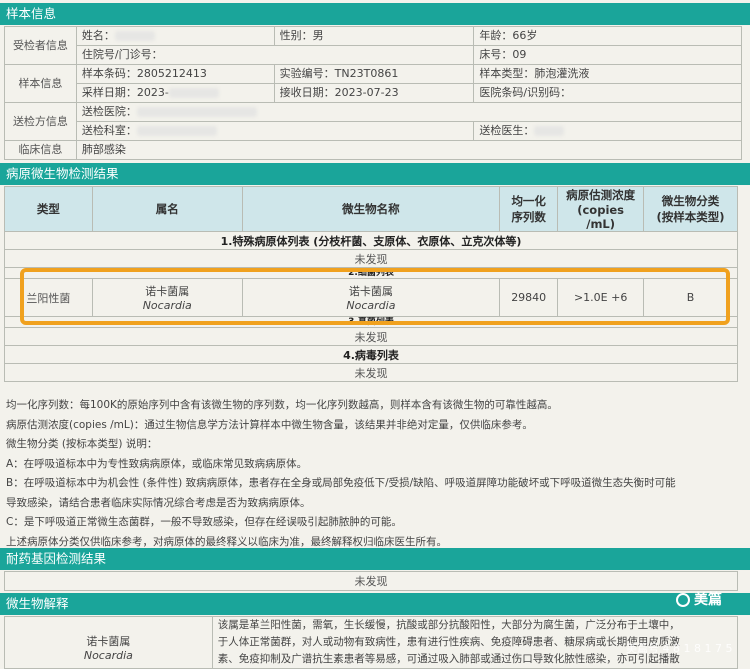 The height and width of the screenshot is (669, 750). I want to click on note-line: 导致感染，请结合患者临床实际情况综合考虑是否为致病病原体。, so click(158, 502).